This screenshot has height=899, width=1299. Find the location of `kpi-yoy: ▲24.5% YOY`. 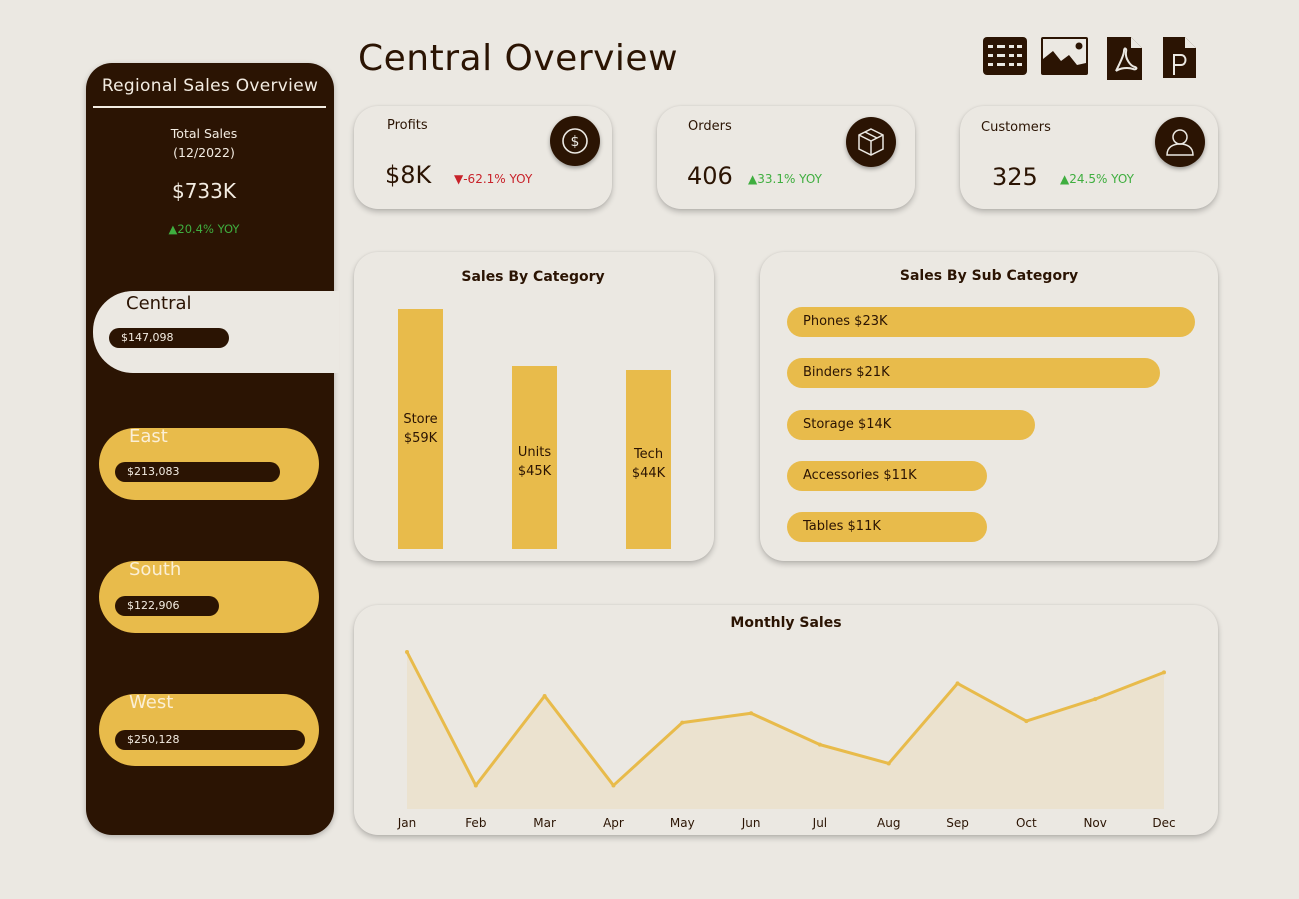

kpi-yoy: ▲24.5% YOY is located at coordinates (1097, 179).